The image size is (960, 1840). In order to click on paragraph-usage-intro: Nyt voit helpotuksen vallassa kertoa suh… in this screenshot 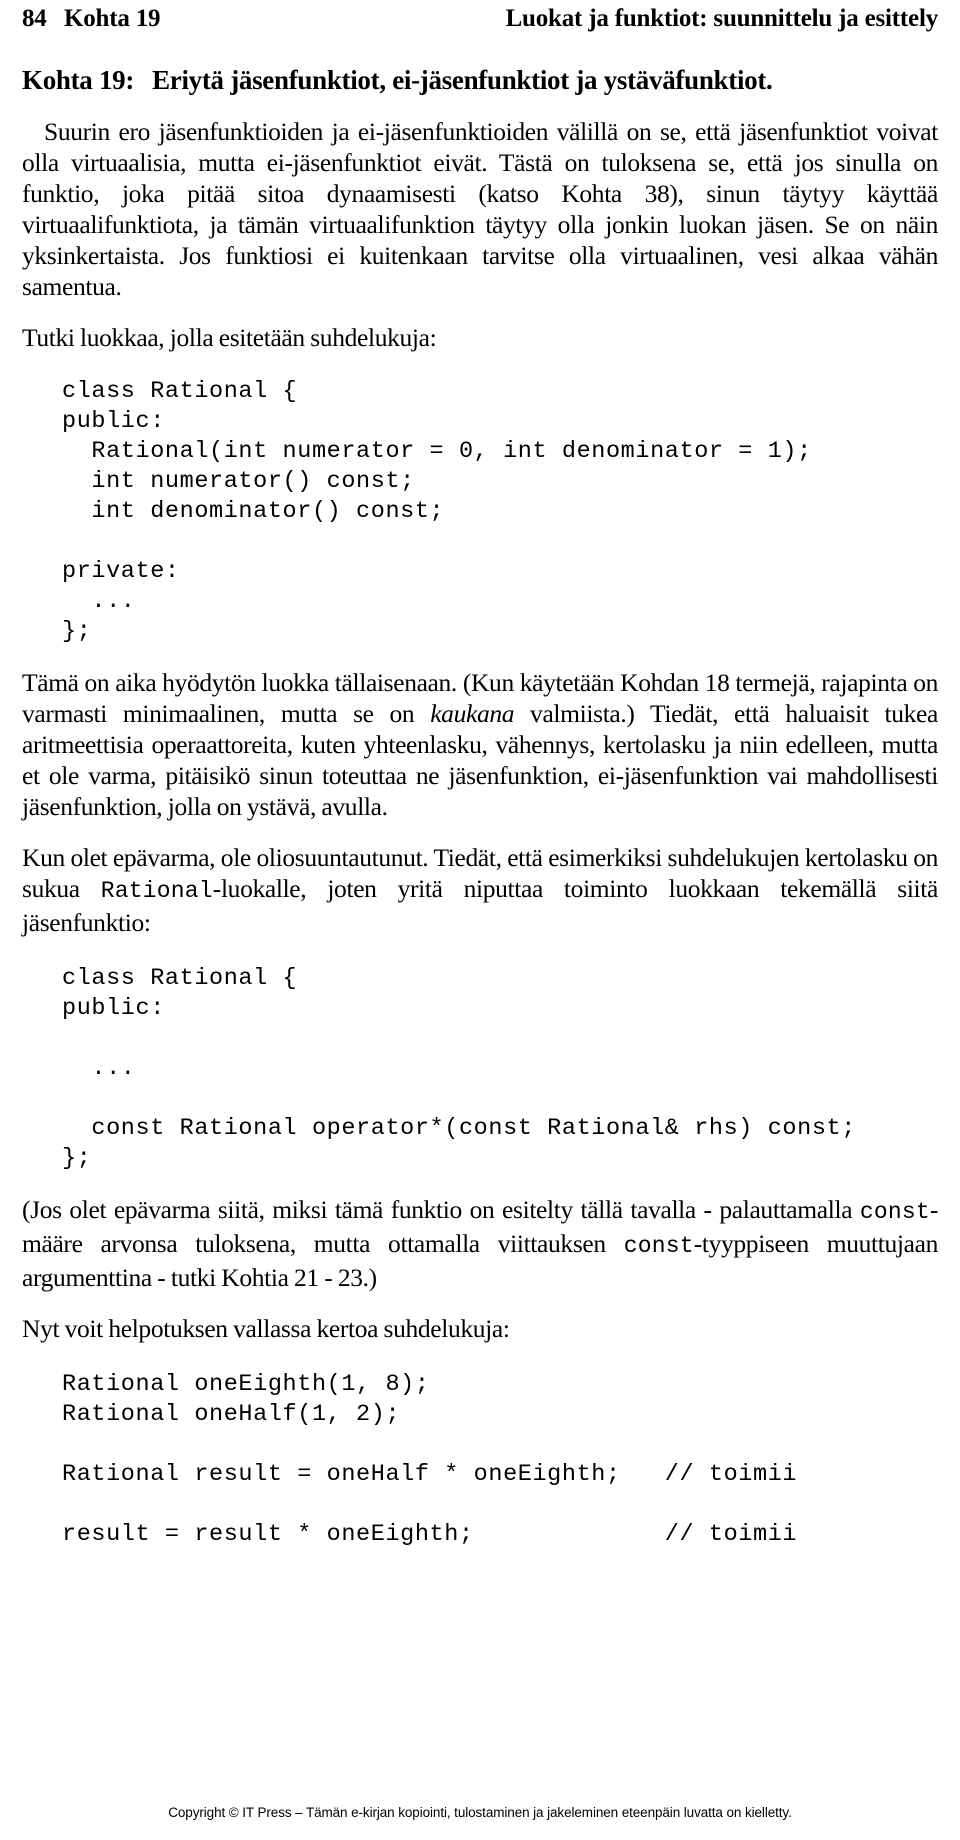, I will do `click(266, 1328)`.